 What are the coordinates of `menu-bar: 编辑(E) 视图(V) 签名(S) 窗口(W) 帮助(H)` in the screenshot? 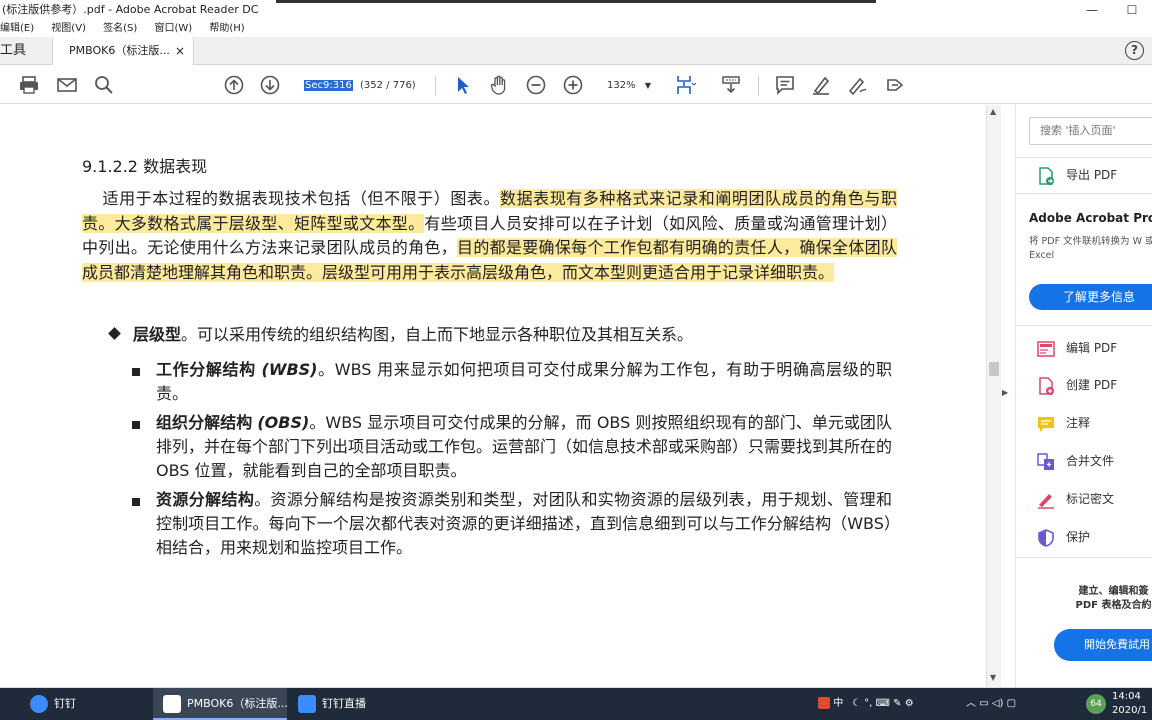 It's located at (576, 28).